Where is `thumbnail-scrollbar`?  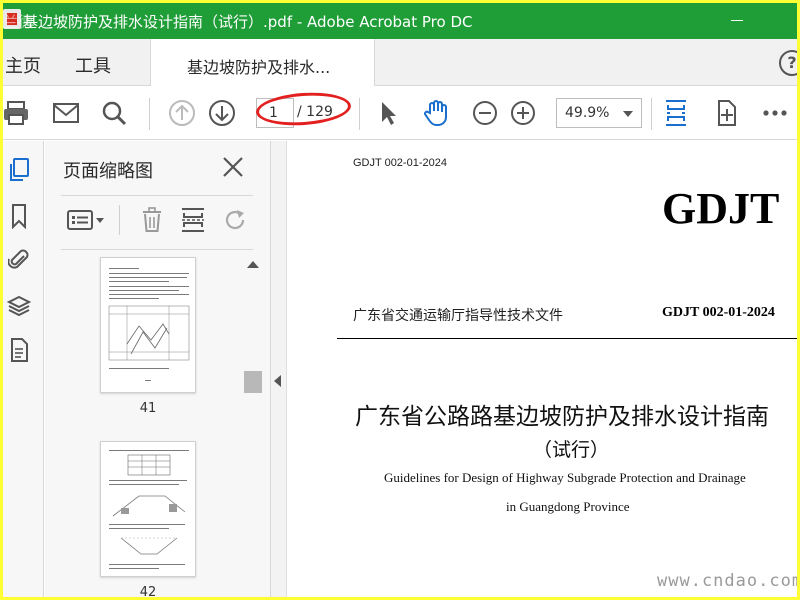
thumbnail-scrollbar is located at coordinates (253, 425).